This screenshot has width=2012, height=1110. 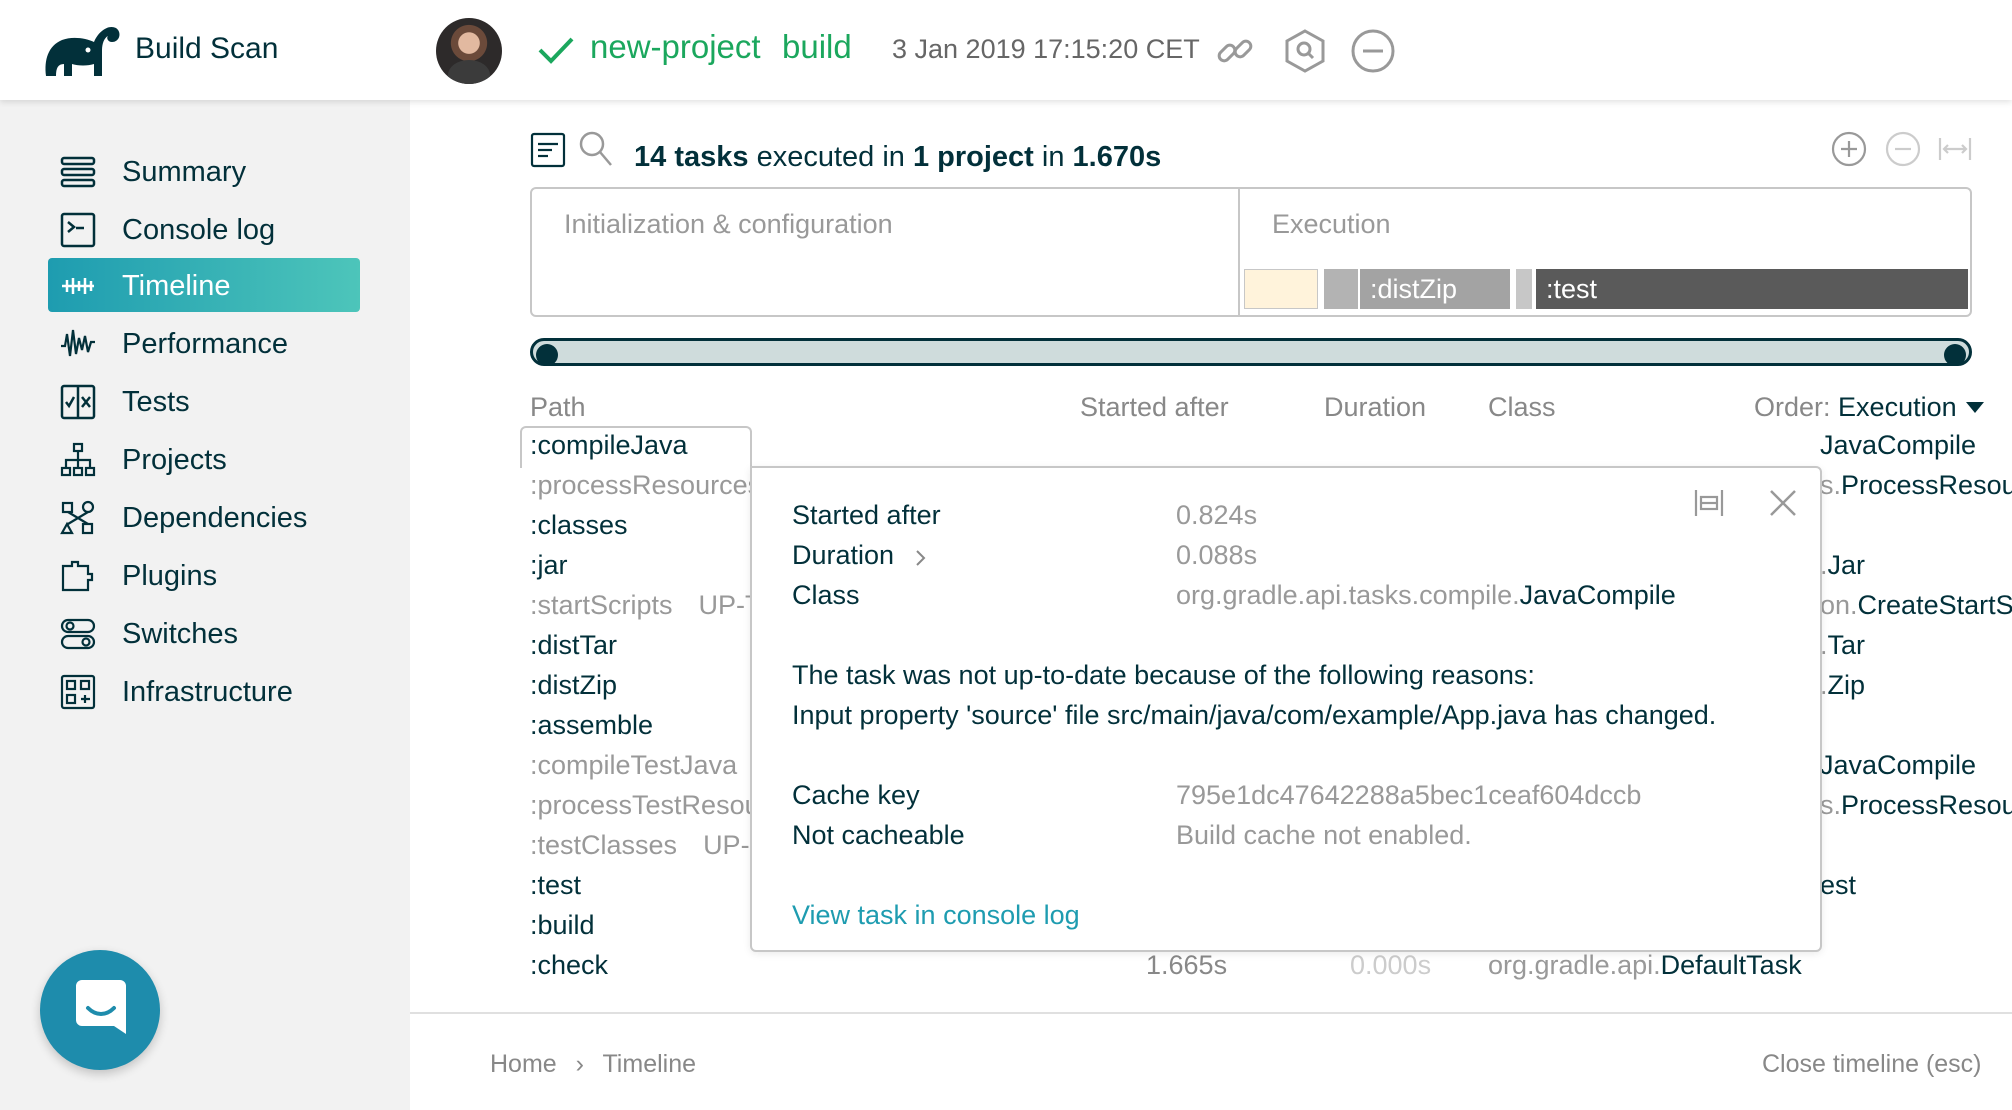 I want to click on fit-width-icon, so click(x=1955, y=149).